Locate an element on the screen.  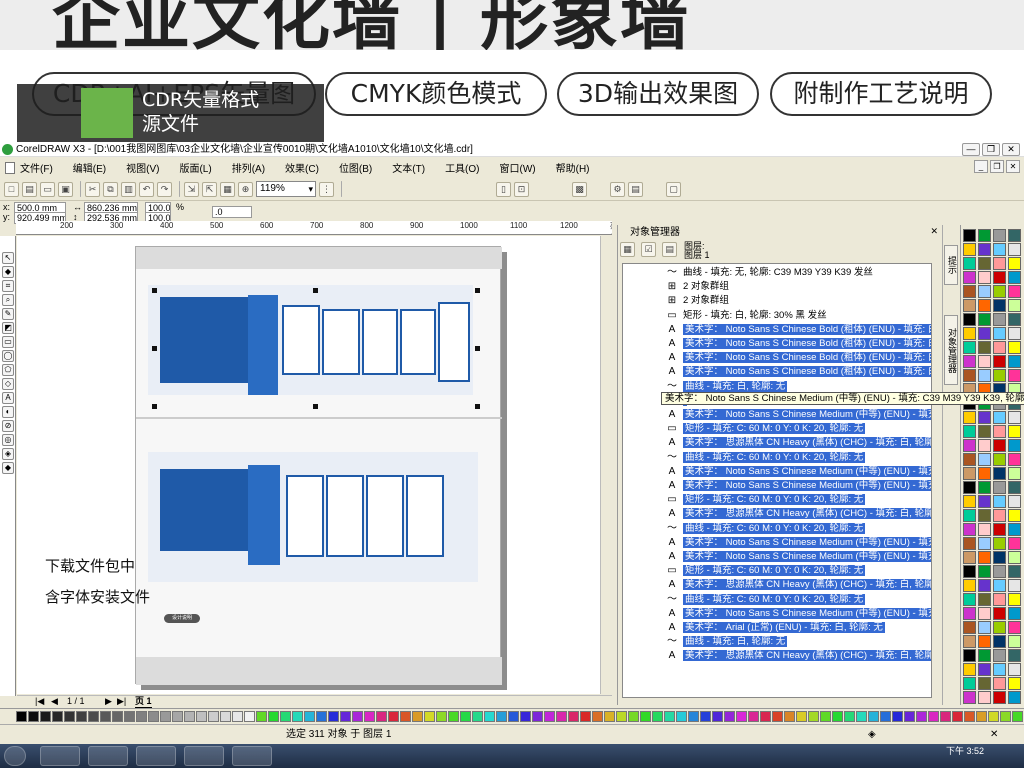
document-icon is located at coordinates (10, 168).